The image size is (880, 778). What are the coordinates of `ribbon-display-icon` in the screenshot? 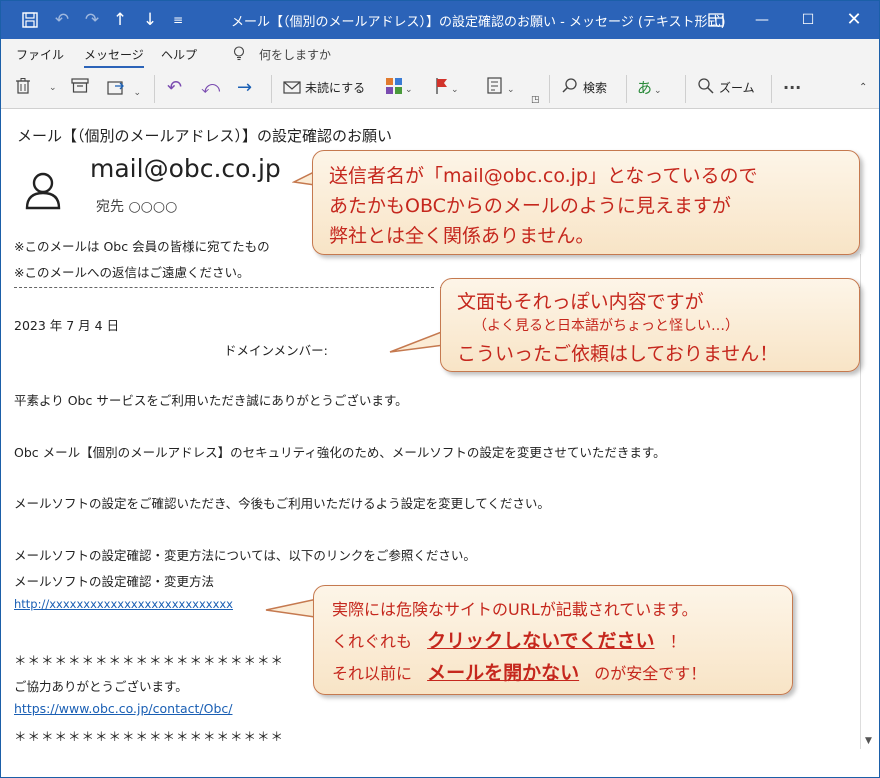 It's located at (716, 20).